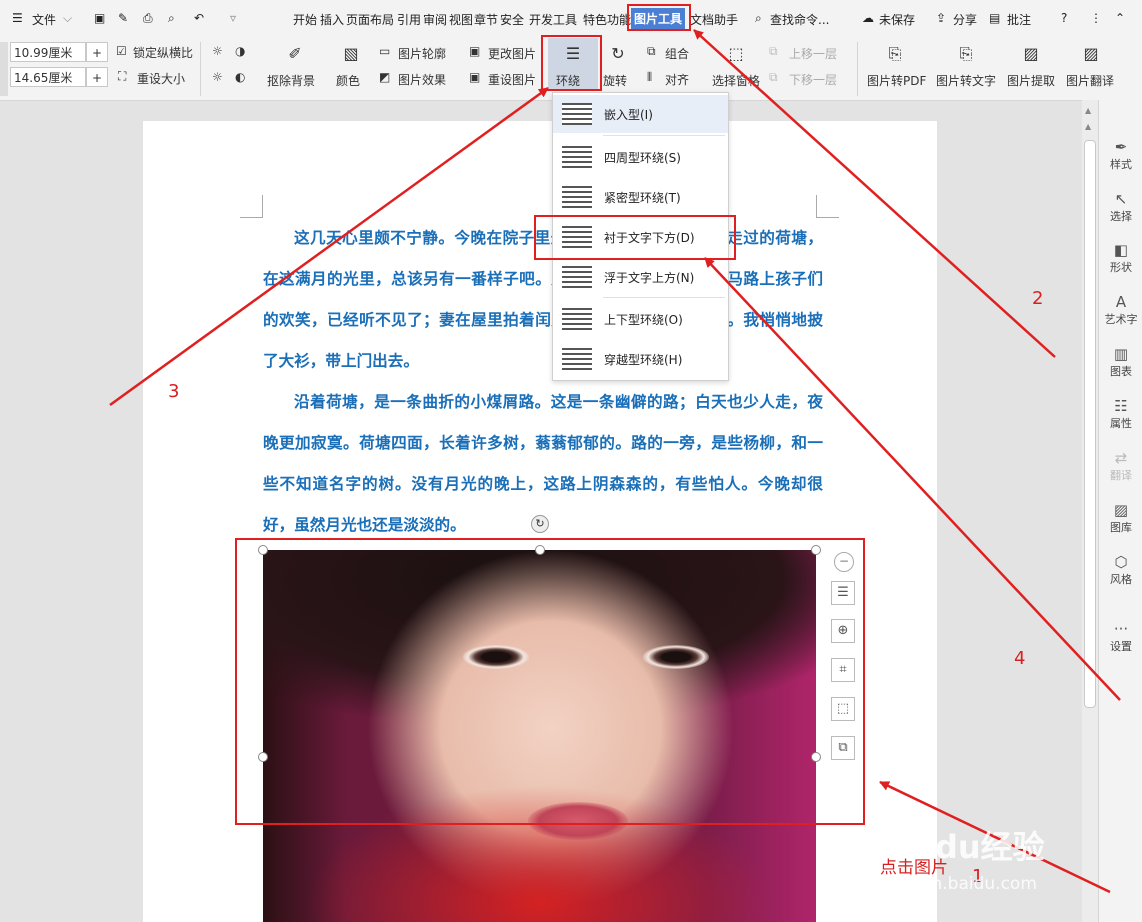 The width and height of the screenshot is (1142, 922). Describe the element at coordinates (174, 391) in the screenshot. I see `annotation-3: 3` at that location.